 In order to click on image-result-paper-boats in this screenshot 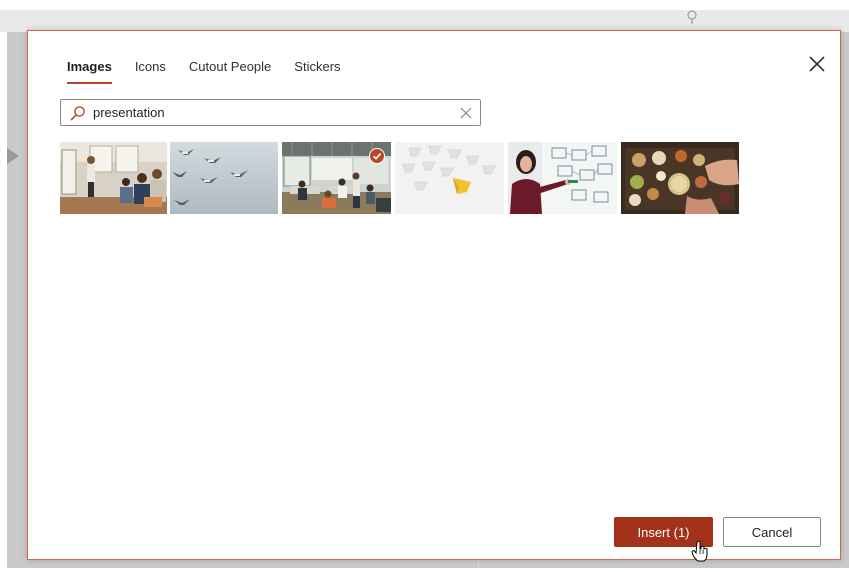, I will do `click(449, 178)`.